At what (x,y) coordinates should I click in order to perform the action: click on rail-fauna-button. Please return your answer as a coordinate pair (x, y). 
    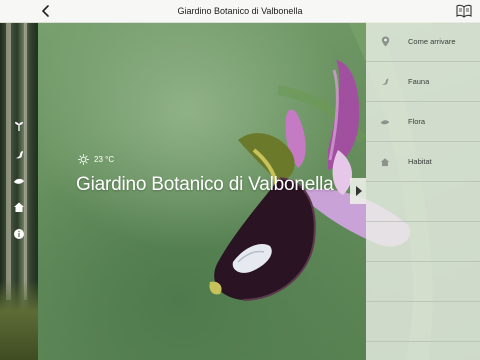
    Looking at the image, I should click on (19, 155).